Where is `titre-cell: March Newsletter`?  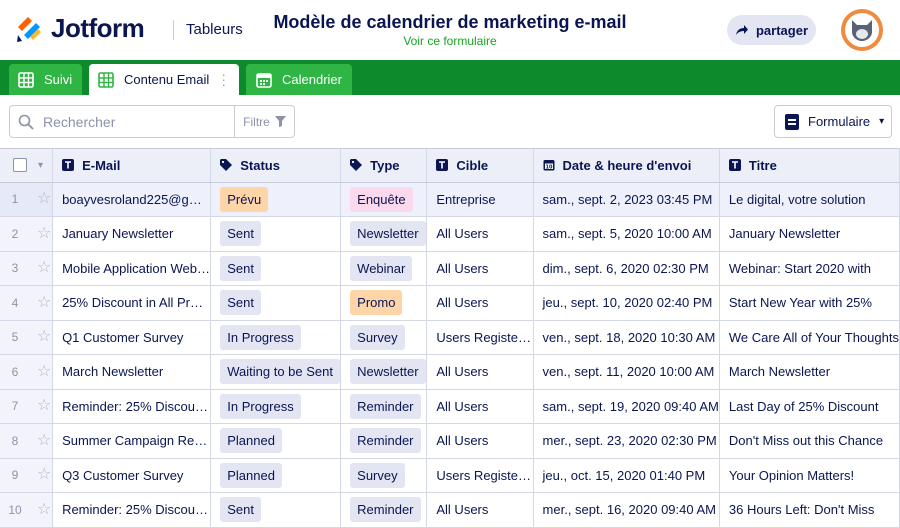 titre-cell: March Newsletter is located at coordinates (809, 372).